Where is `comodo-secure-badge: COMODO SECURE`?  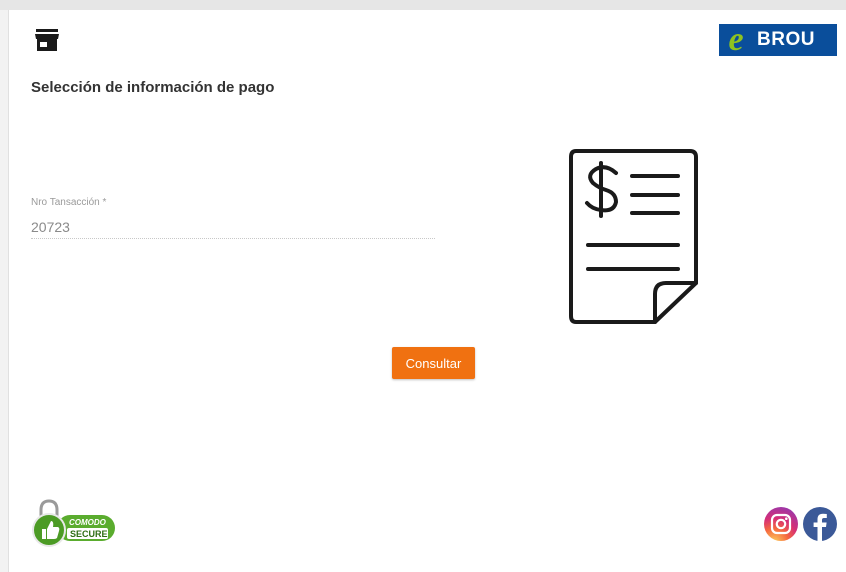
comodo-secure-badge: COMODO SECURE is located at coordinates (74, 523).